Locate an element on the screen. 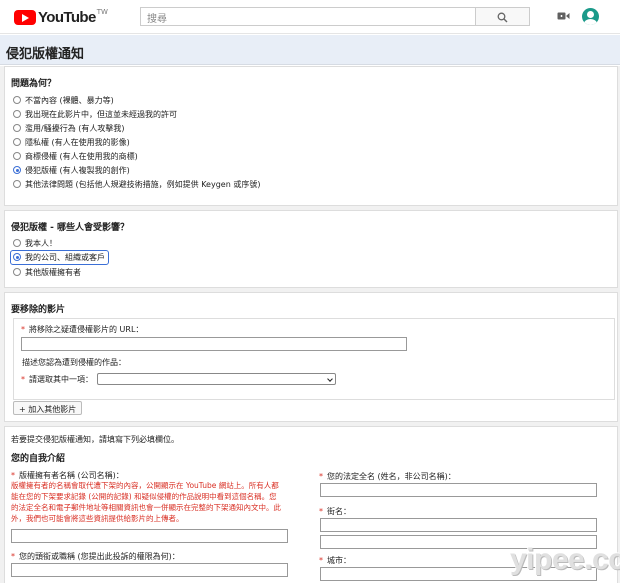  search-icon is located at coordinates (502, 17).